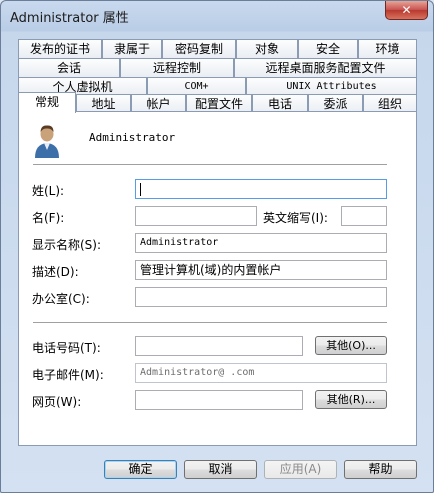  I want to click on web-page-label: 网页(W):, so click(57, 402).